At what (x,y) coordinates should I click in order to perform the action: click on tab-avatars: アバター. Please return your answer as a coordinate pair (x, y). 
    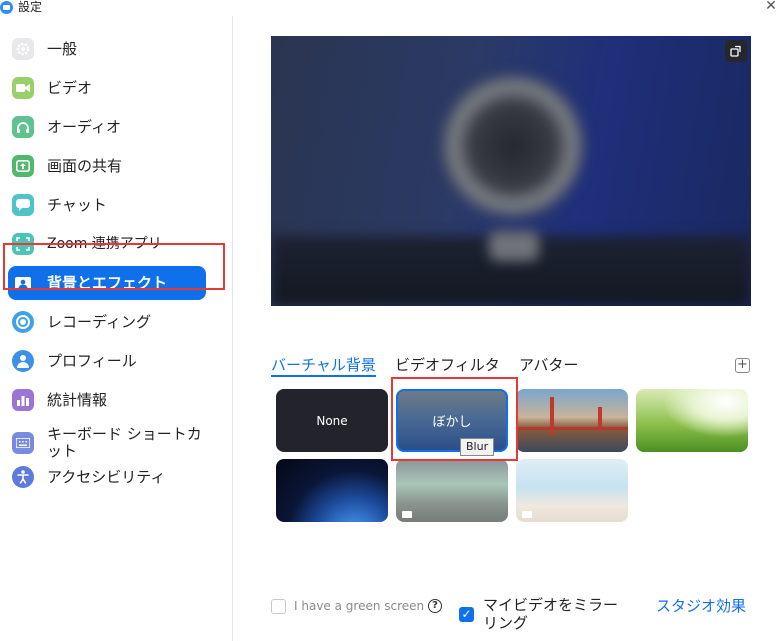
    Looking at the image, I should click on (548, 365).